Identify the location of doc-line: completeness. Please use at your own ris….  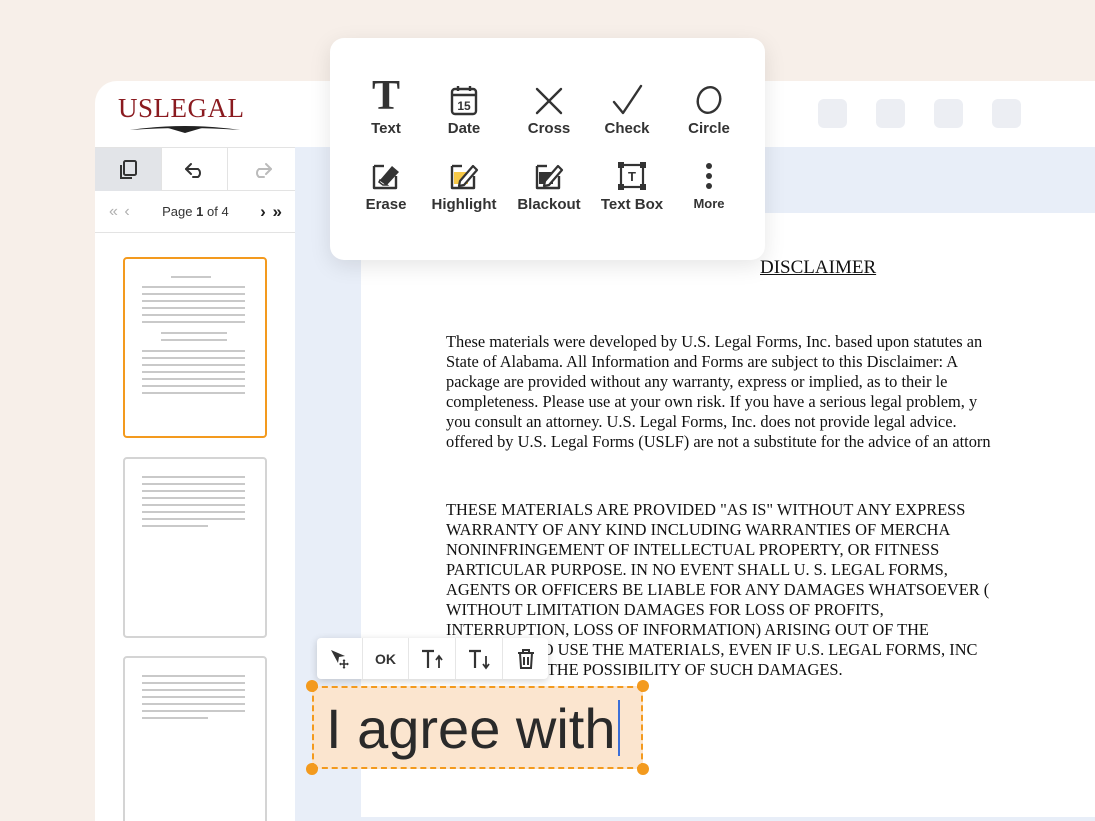
(712, 401).